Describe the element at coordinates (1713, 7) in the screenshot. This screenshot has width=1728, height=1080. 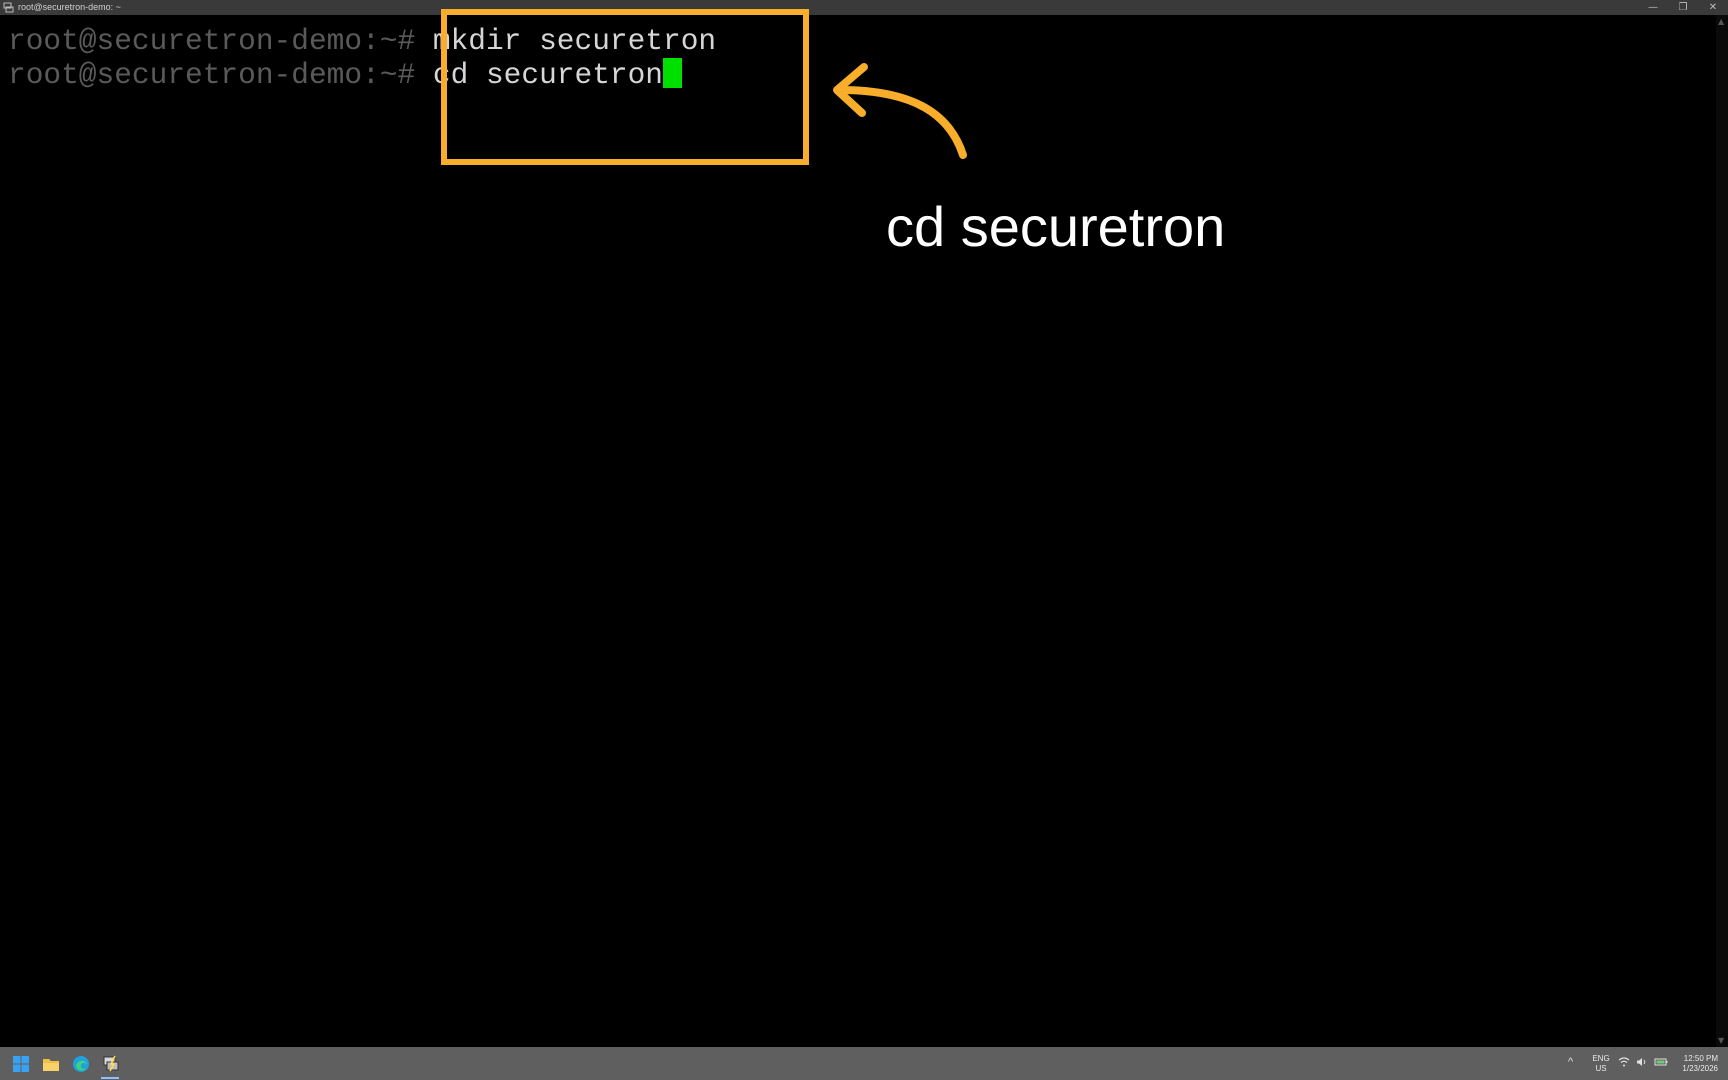
I see `close-button: ✕` at that location.